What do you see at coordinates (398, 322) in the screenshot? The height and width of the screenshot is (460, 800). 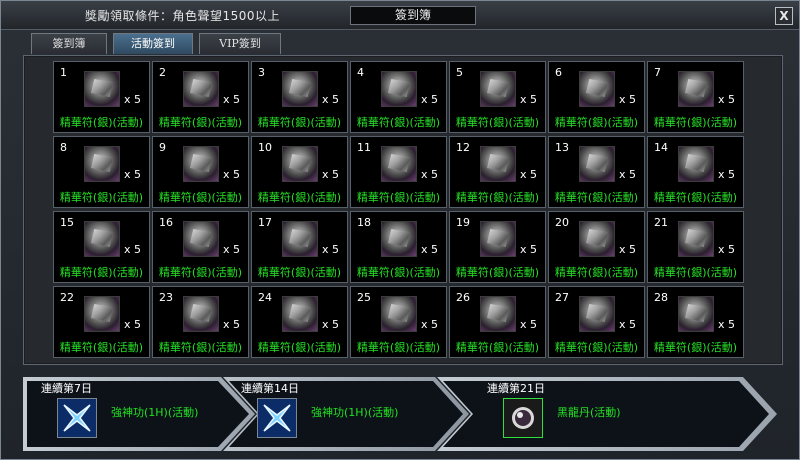 I see `day-cell: 25 x 5 精華符(銀)(活動)` at bounding box center [398, 322].